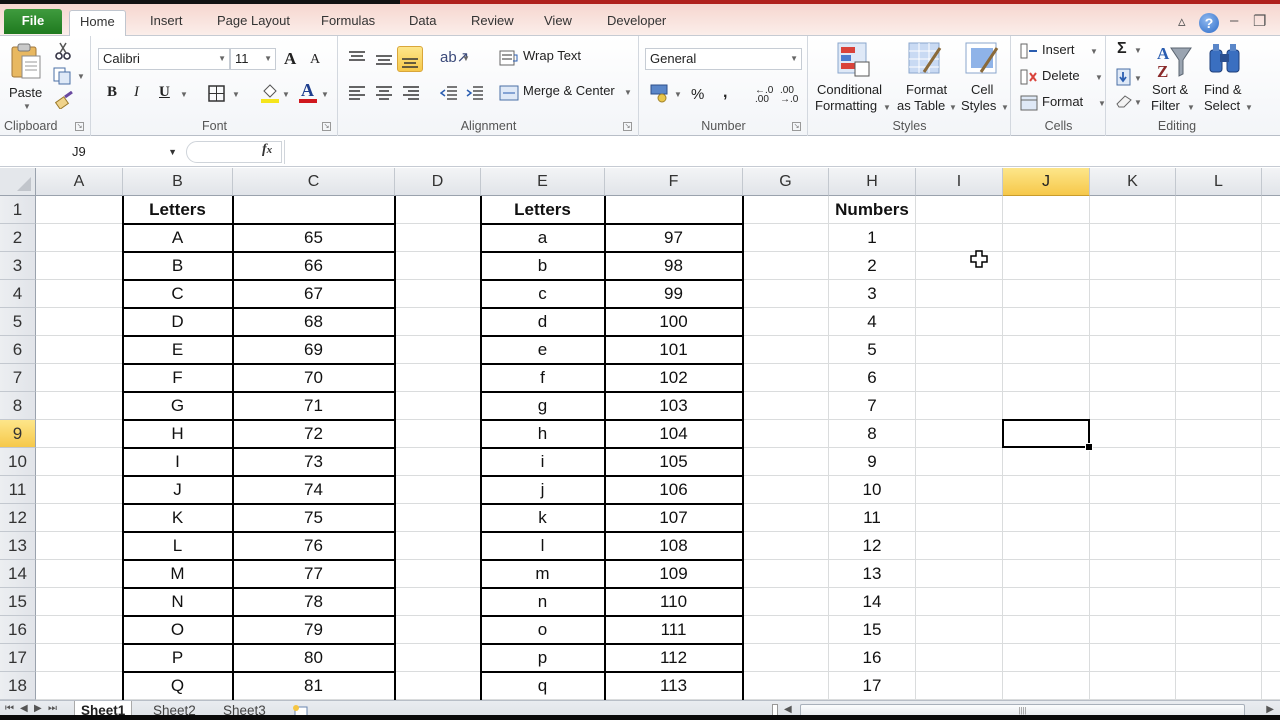 This screenshot has width=1280, height=720. What do you see at coordinates (79, 546) in the screenshot?
I see `cell-a13` at bounding box center [79, 546].